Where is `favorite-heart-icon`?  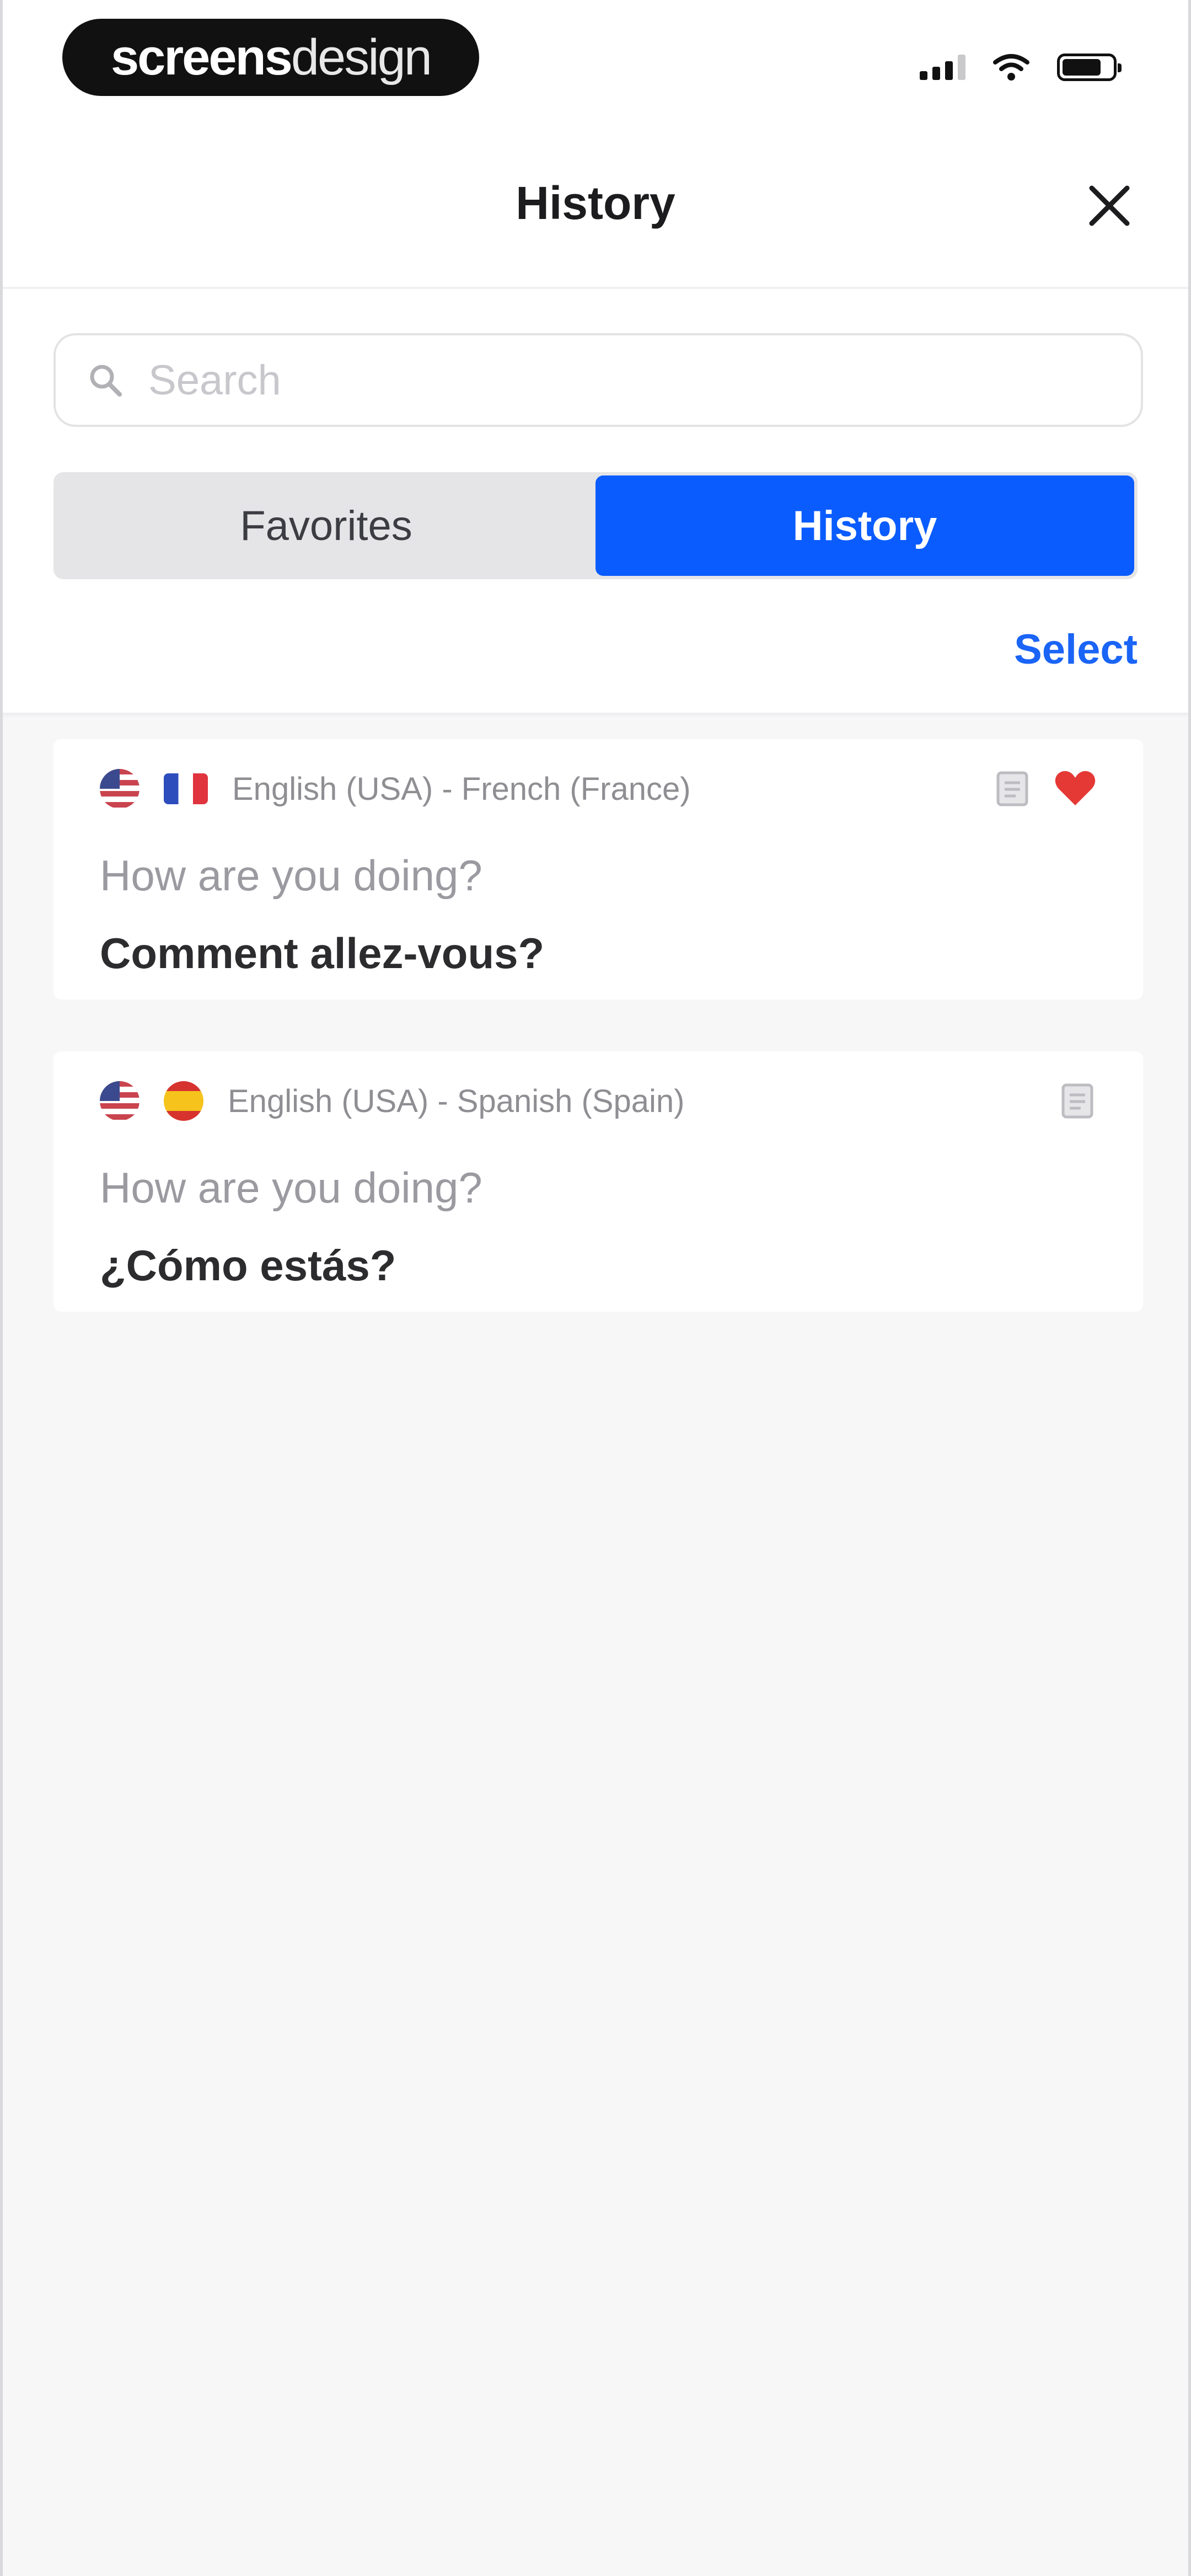
favorite-heart-icon is located at coordinates (1075, 788).